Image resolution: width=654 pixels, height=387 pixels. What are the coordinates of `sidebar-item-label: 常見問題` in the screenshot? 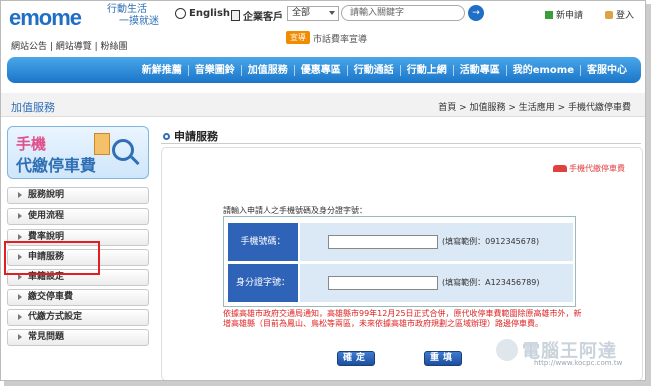 It's located at (46, 337).